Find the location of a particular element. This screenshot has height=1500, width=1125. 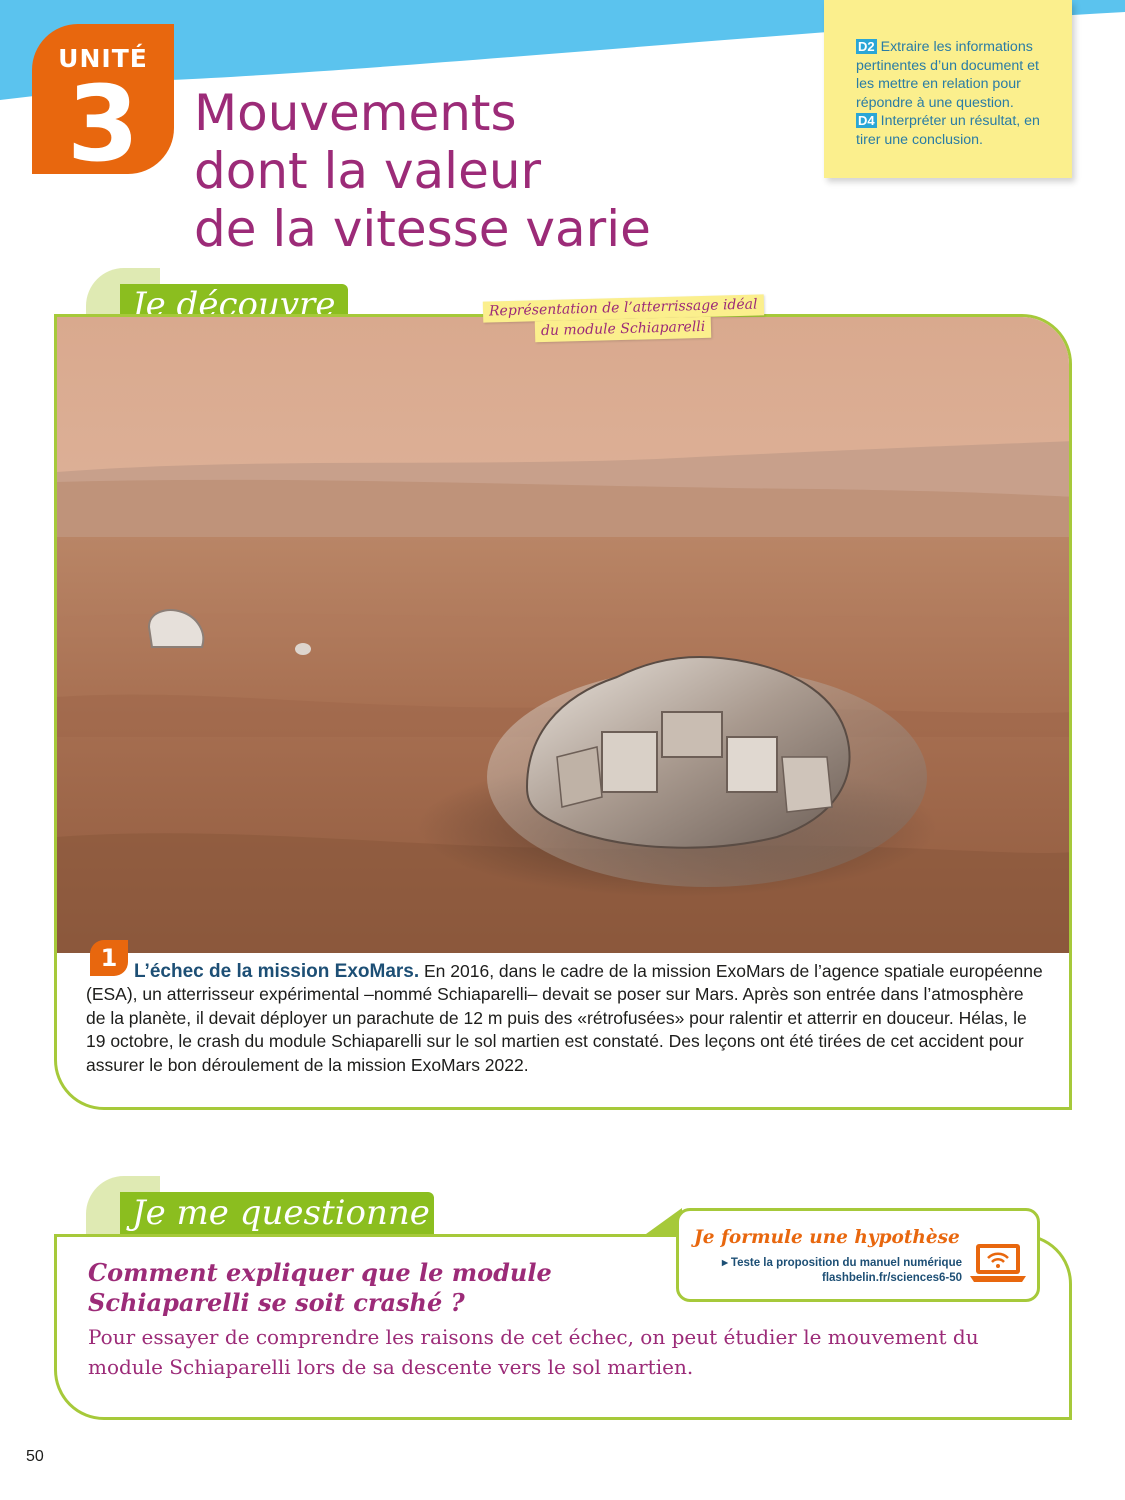

question-line: Comment expliquer que le module is located at coordinates (320, 1272).